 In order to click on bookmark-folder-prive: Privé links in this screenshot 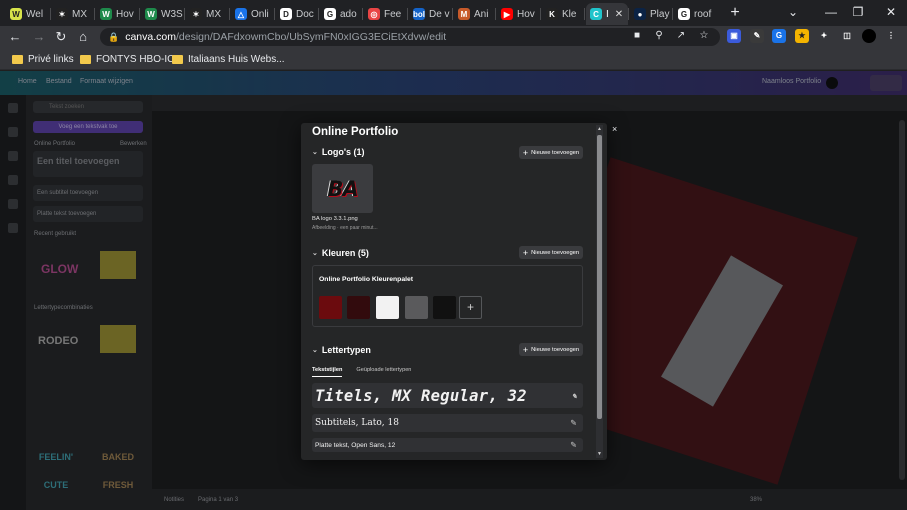, I will do `click(43, 59)`.